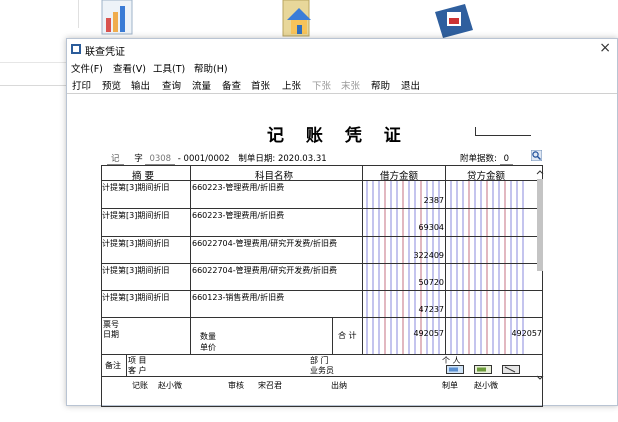 Image resolution: width=618 pixels, height=422 pixels. Describe the element at coordinates (201, 85) in the screenshot. I see `cash-flow-button: 流量` at that location.